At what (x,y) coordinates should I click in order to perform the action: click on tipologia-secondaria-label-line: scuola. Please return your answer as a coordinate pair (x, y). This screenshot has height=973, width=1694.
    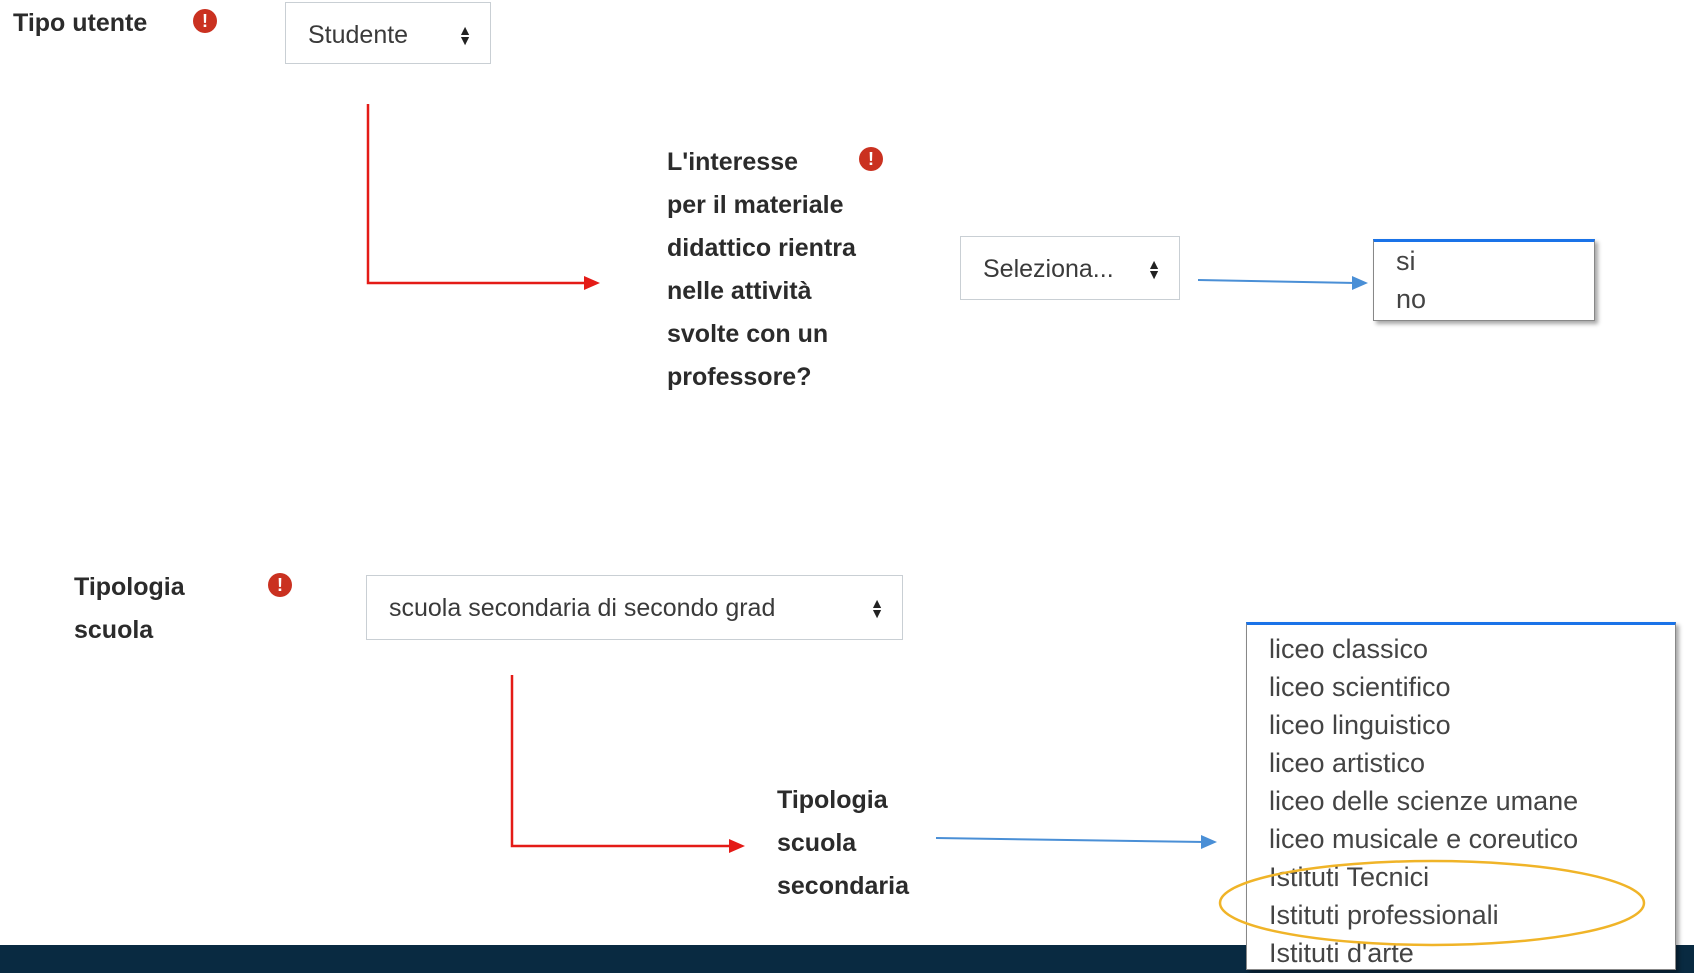
    Looking at the image, I should click on (817, 843).